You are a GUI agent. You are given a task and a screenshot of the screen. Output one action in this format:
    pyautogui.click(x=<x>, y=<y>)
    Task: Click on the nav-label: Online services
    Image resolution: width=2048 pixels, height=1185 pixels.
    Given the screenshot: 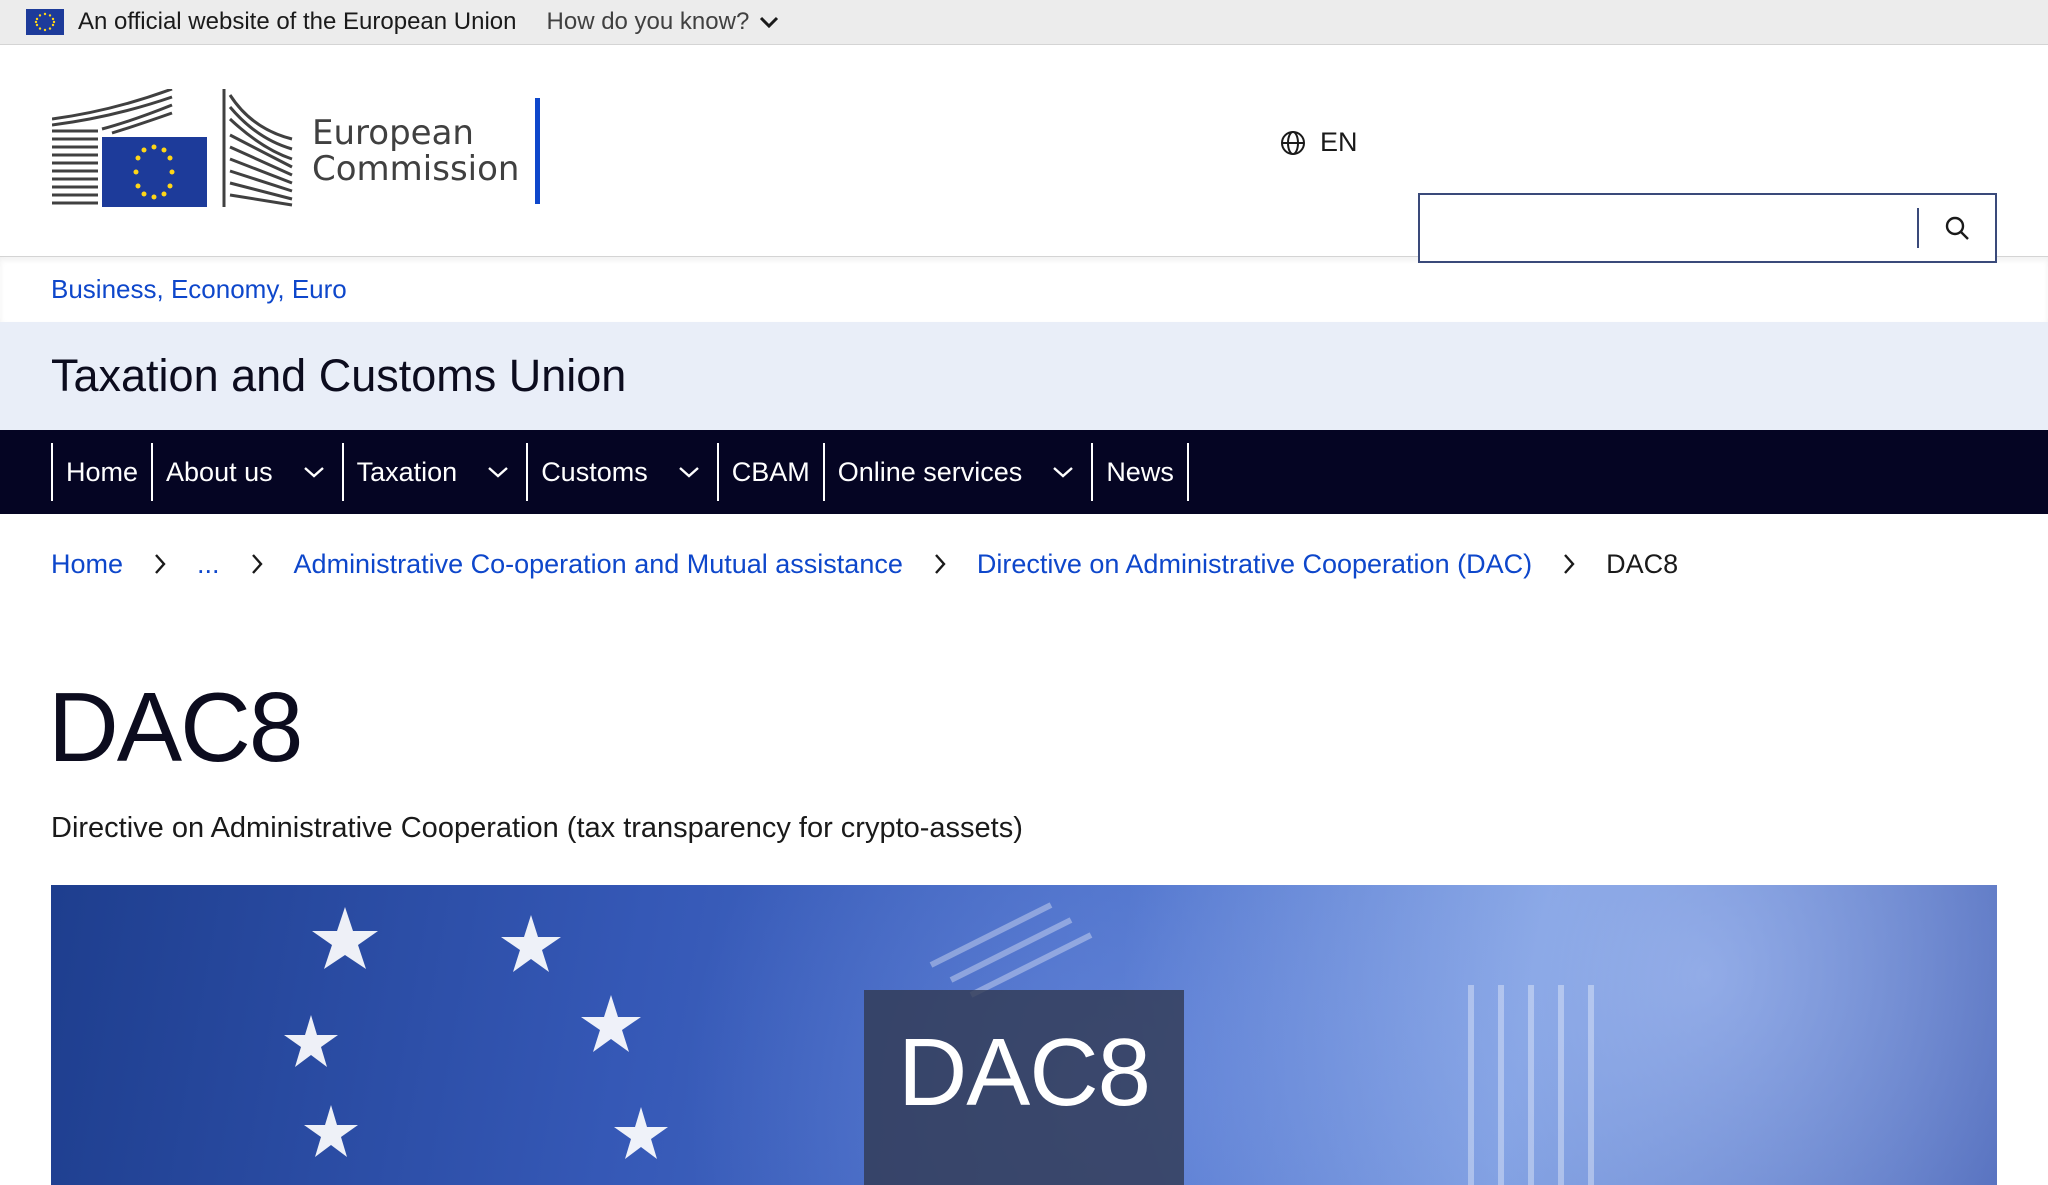 What is the action you would take?
    pyautogui.click(x=930, y=471)
    